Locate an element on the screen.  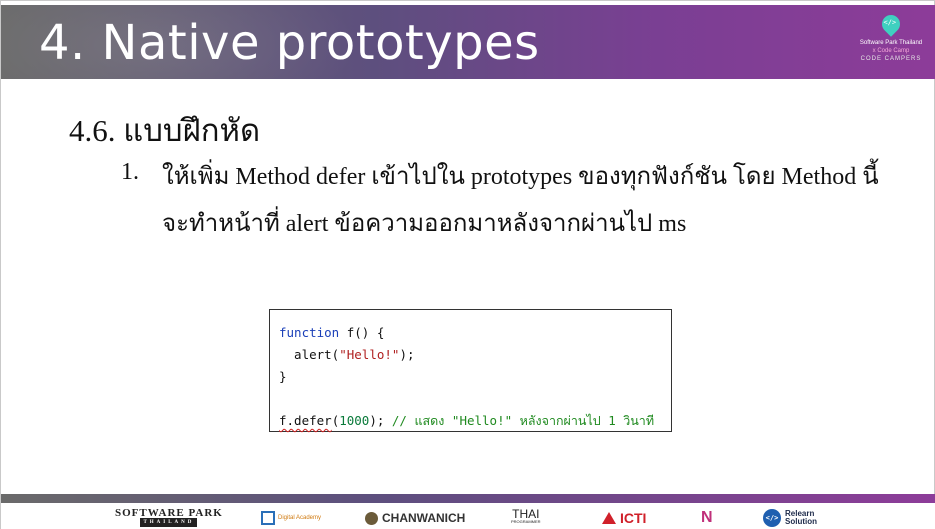
n-logo: N is located at coordinates (707, 517).